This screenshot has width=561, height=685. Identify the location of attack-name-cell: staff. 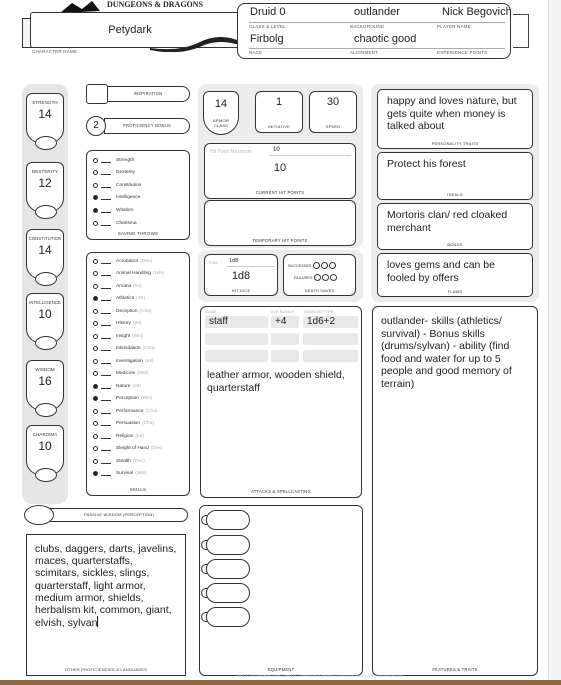
(236, 322).